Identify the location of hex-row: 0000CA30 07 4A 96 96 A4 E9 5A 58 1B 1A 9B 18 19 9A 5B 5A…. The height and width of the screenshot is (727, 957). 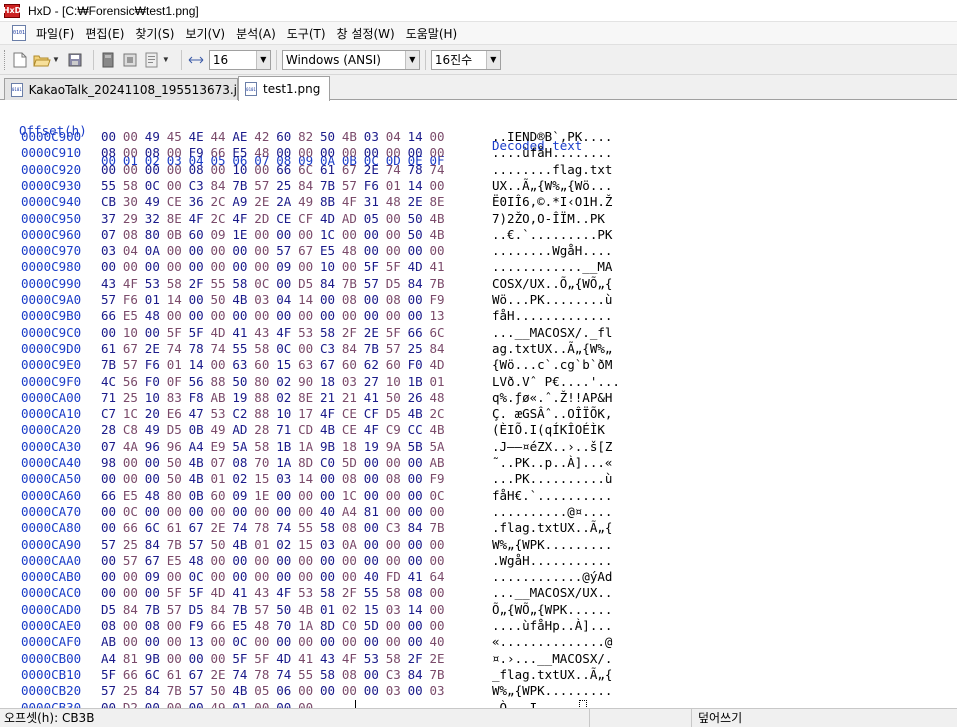
(478, 447).